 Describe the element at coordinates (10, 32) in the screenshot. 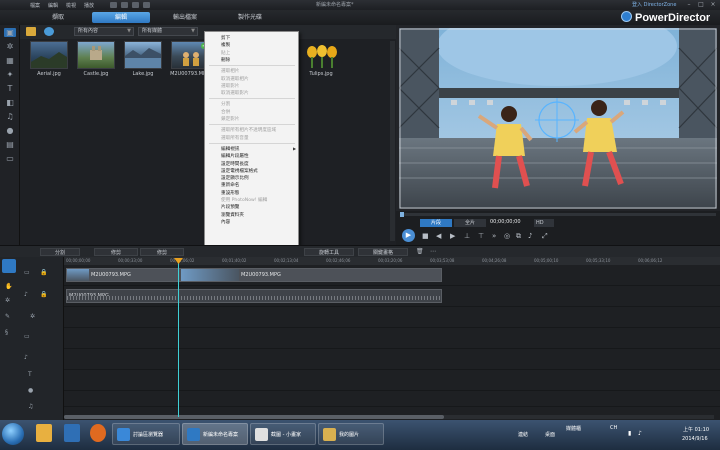

I see `media-room-icon: ▣` at that location.